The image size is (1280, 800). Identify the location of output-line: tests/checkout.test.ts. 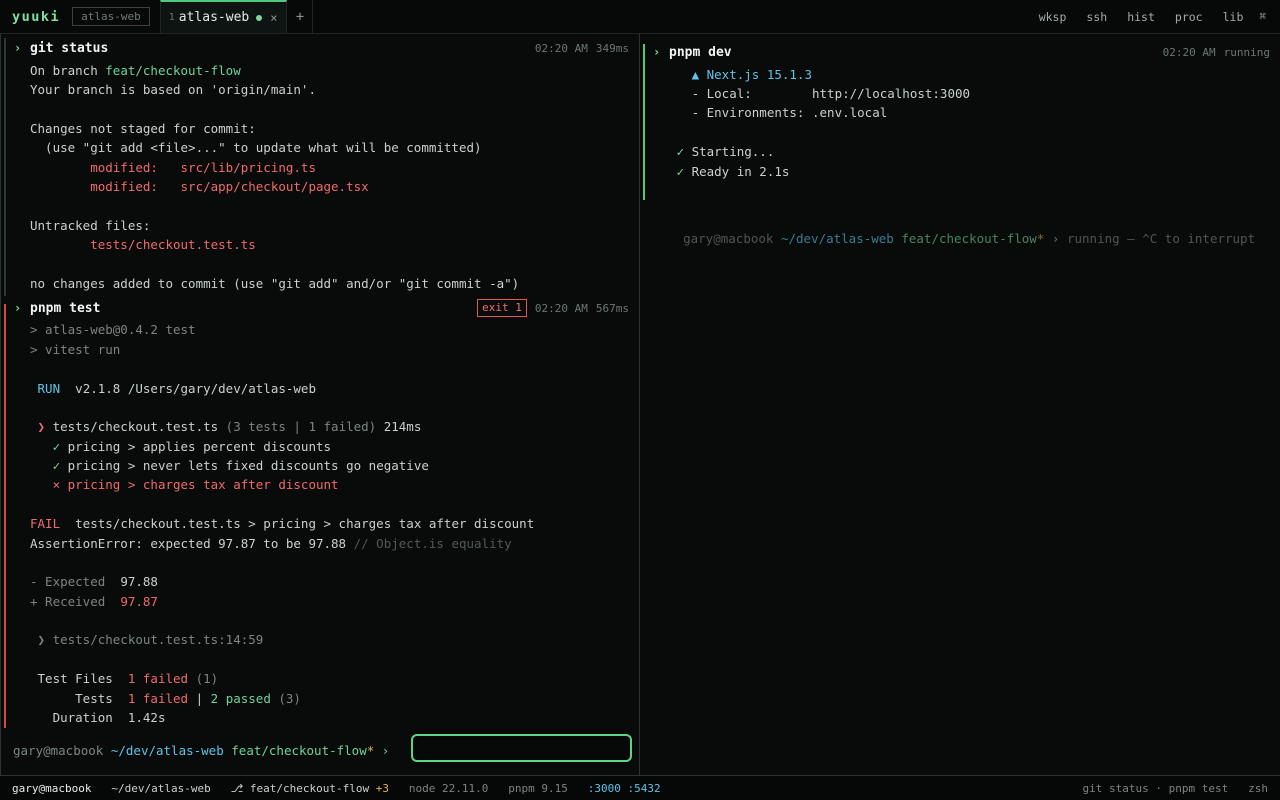
(143, 244).